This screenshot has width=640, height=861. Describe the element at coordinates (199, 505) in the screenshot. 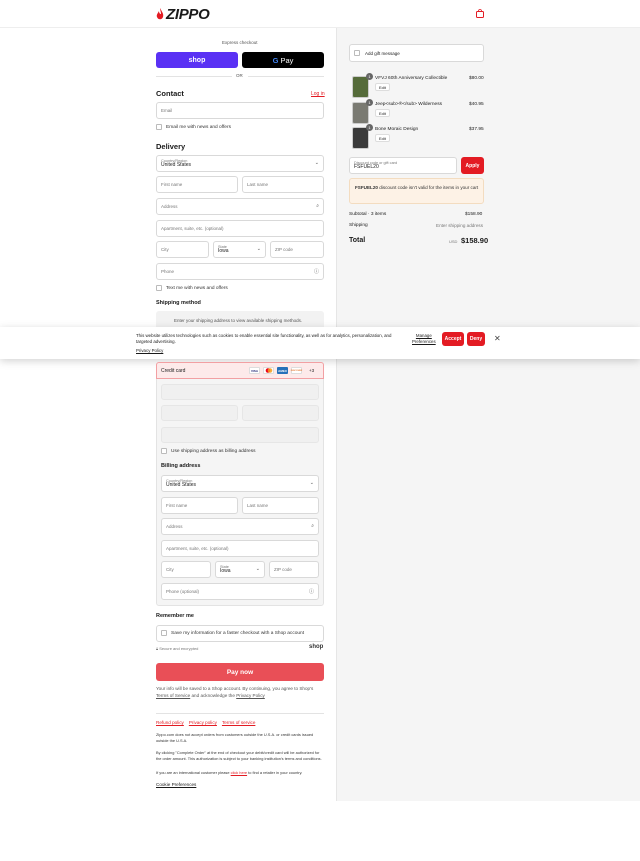

I see `billing-first-name-field: First name` at that location.